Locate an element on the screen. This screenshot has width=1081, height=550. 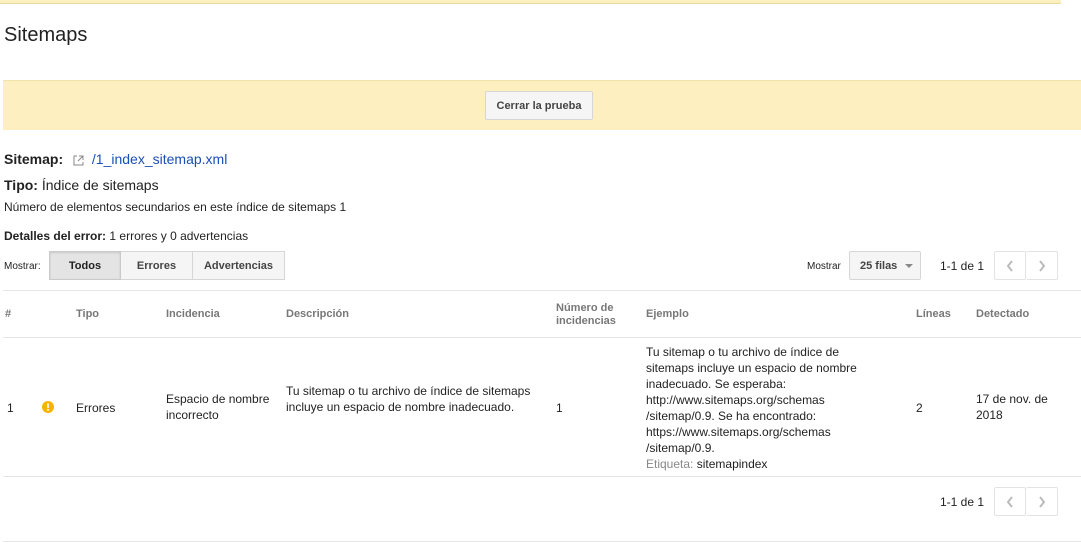
error-summary: 1 errores y 0 advertencias is located at coordinates (179, 236).